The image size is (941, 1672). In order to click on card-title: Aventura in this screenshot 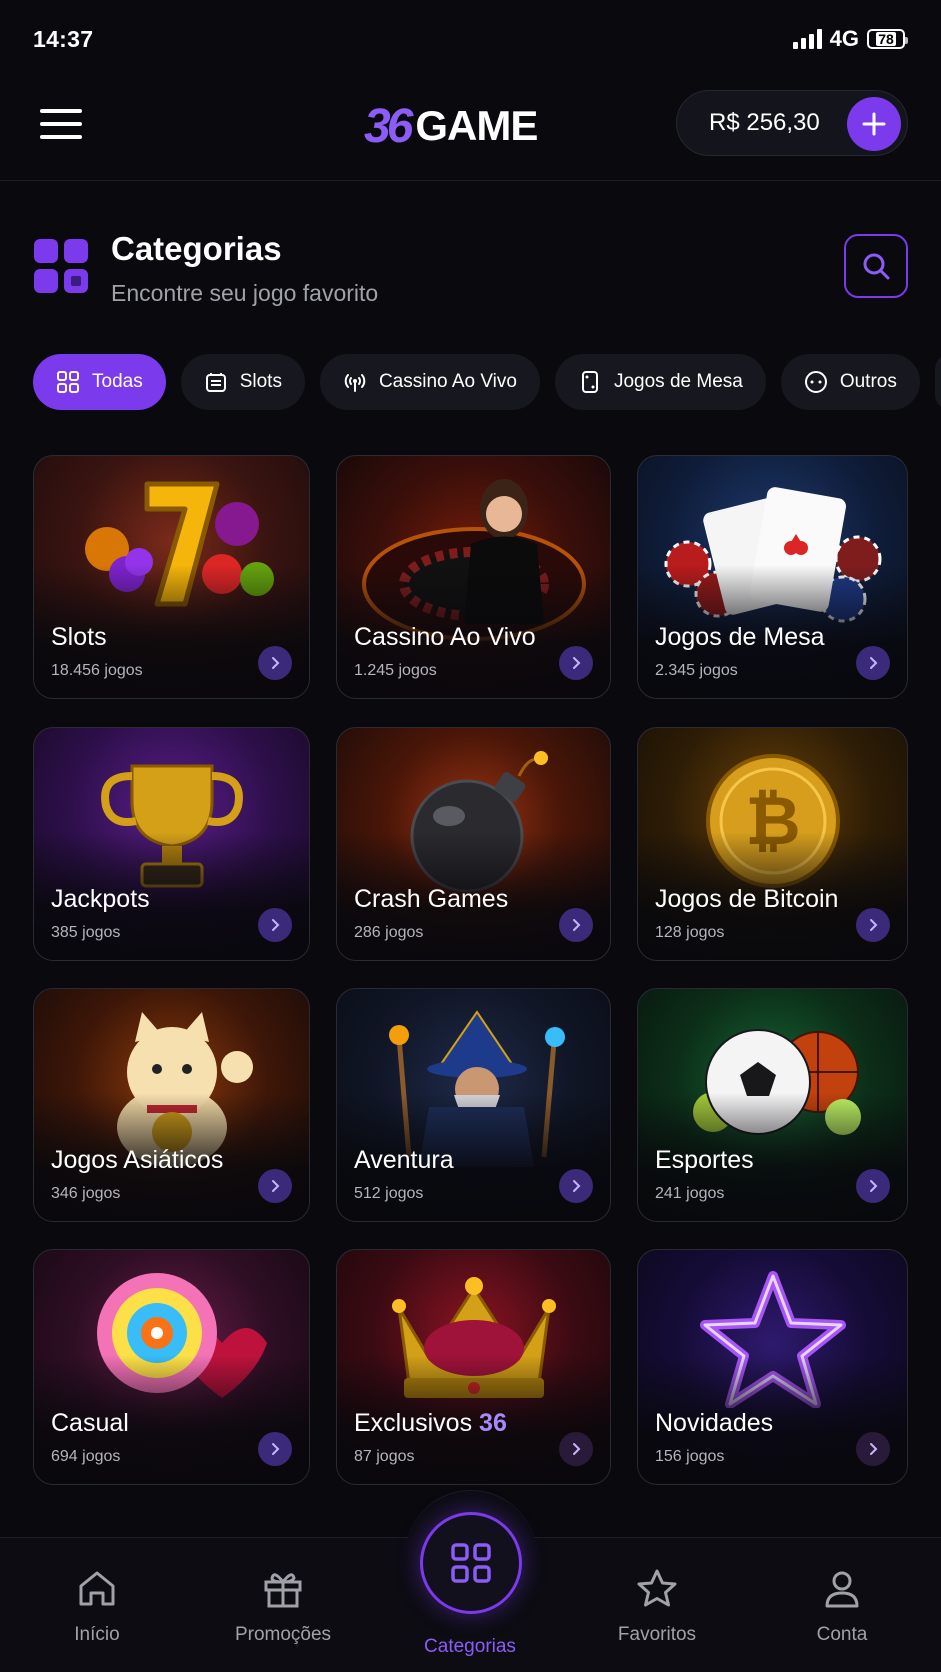, I will do `click(404, 1160)`.